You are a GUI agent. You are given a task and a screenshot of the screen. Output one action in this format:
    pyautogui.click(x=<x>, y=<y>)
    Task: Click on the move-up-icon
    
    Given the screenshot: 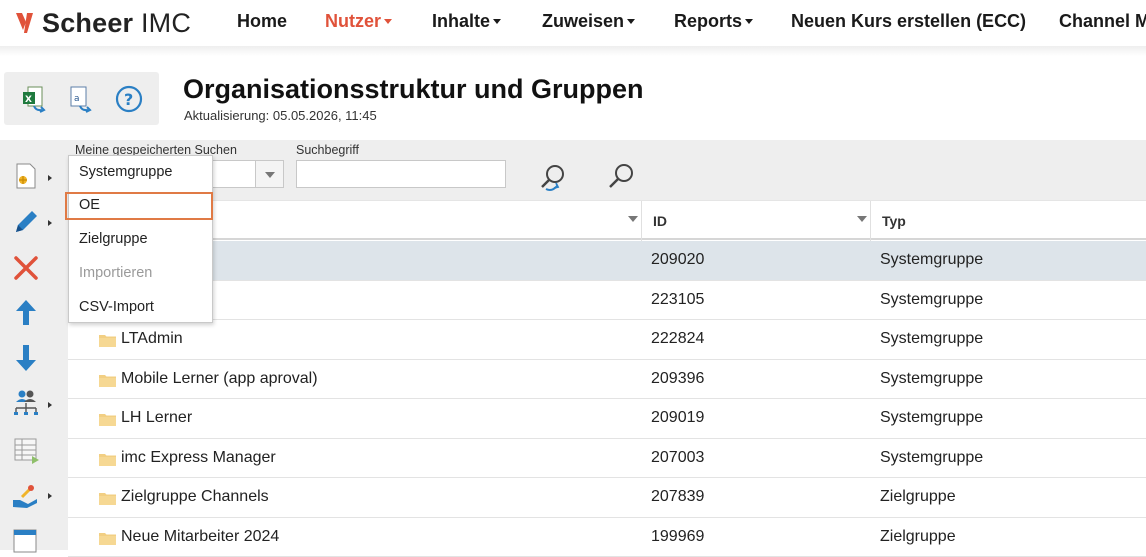 What is the action you would take?
    pyautogui.click(x=26, y=312)
    